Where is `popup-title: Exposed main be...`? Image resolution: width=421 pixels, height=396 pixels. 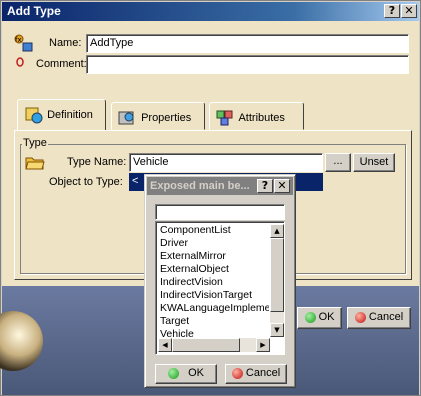
popup-title: Exposed main be... is located at coordinates (200, 186).